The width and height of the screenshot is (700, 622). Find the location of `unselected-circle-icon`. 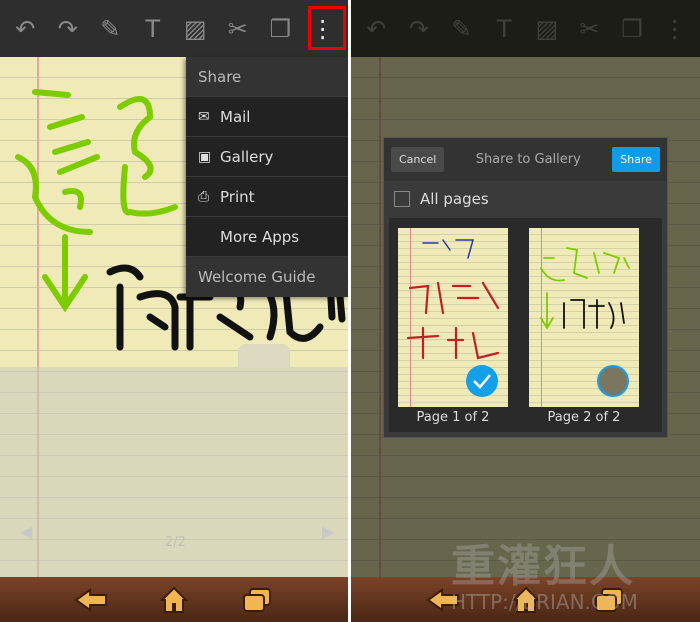

unselected-circle-icon is located at coordinates (613, 381).